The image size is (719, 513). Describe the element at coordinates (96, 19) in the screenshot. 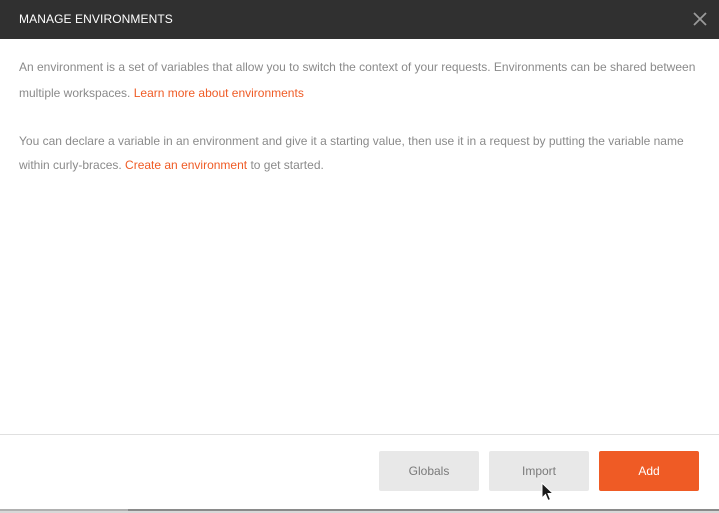

I see `modal-title: MANAGE ENVIRONMENTS` at that location.